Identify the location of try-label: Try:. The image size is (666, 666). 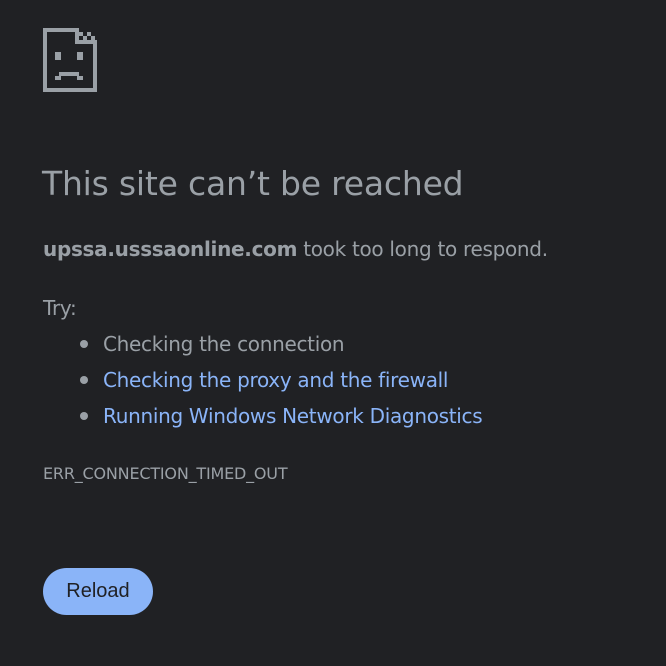
(60, 308).